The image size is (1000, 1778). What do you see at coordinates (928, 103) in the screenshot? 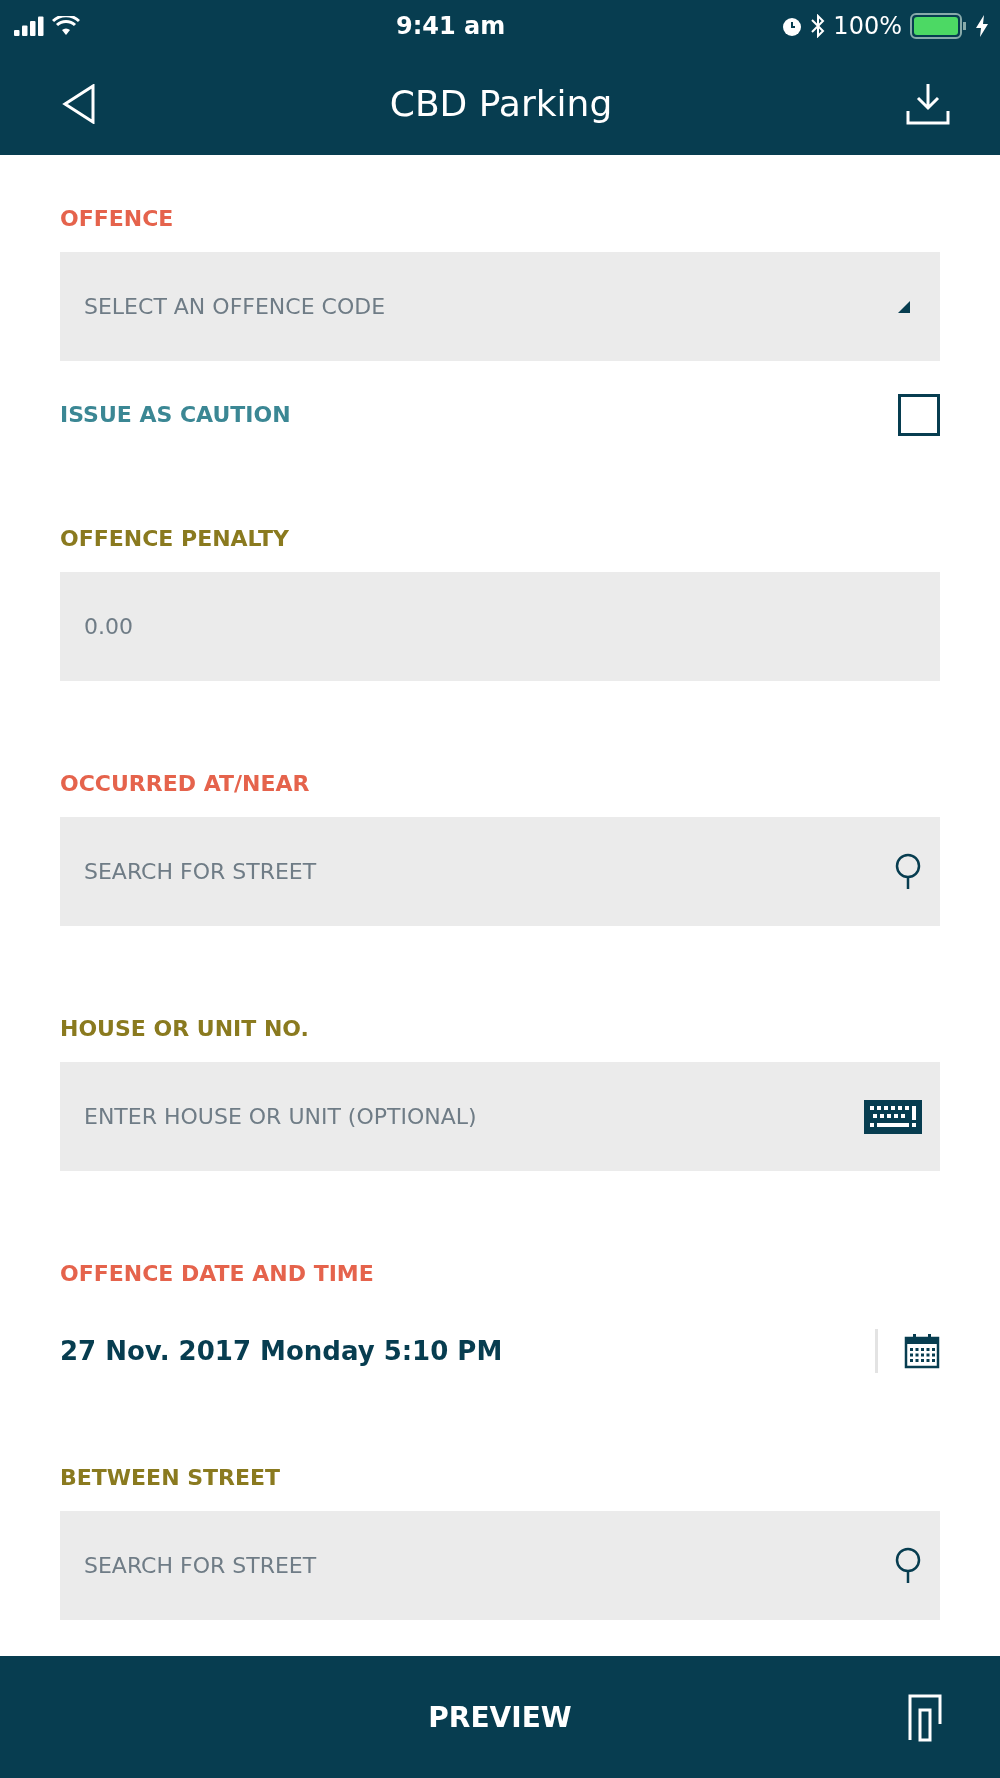
I see `download-icon` at bounding box center [928, 103].